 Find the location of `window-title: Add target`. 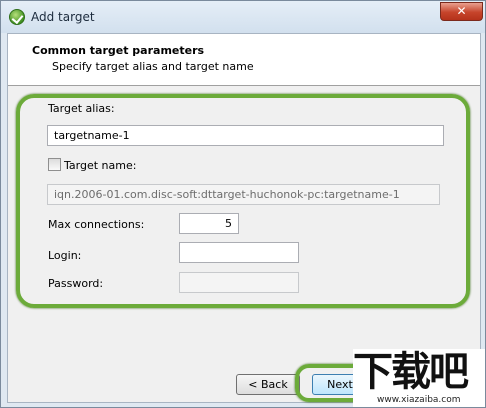

window-title: Add target is located at coordinates (63, 17).